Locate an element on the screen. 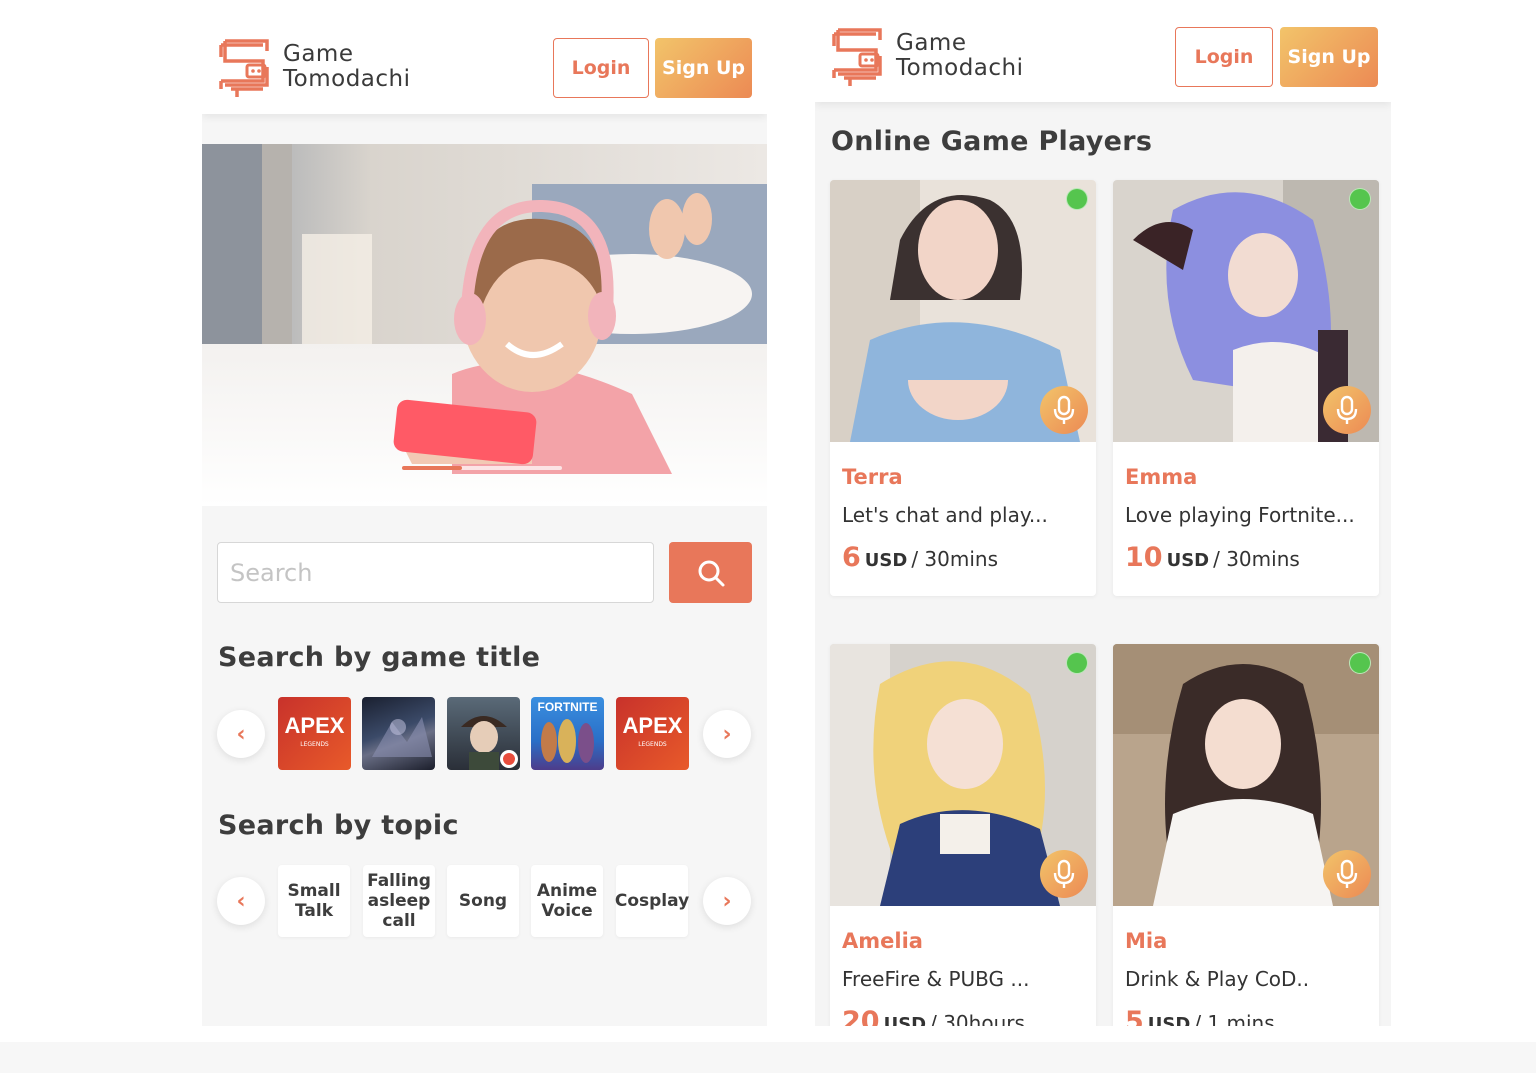 The width and height of the screenshot is (1536, 1073). game-tile-fantasy is located at coordinates (398, 733).